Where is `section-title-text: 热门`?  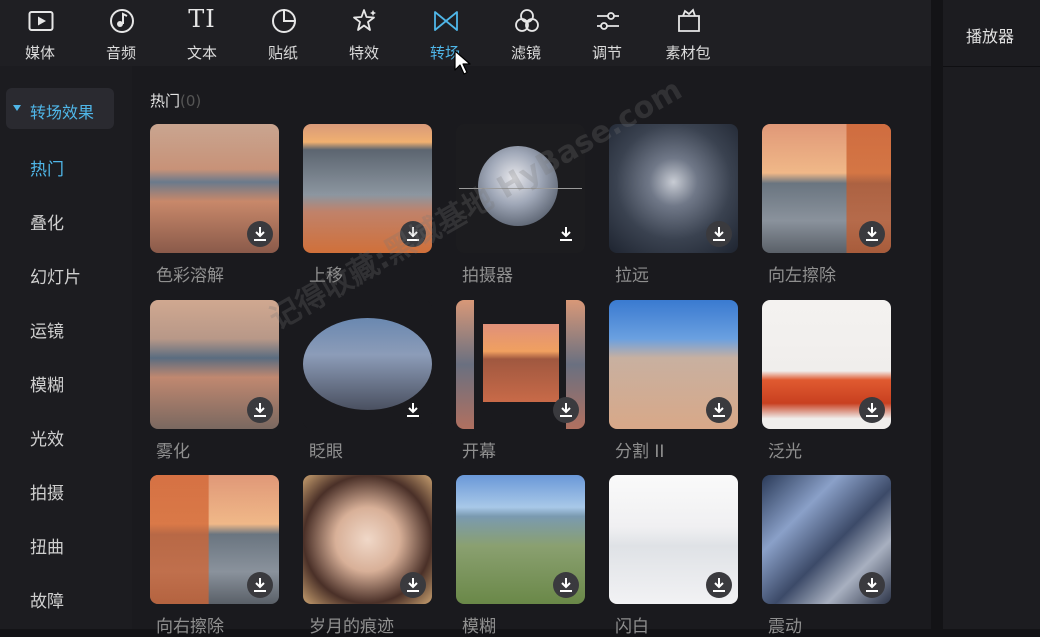 section-title-text: 热门 is located at coordinates (165, 101).